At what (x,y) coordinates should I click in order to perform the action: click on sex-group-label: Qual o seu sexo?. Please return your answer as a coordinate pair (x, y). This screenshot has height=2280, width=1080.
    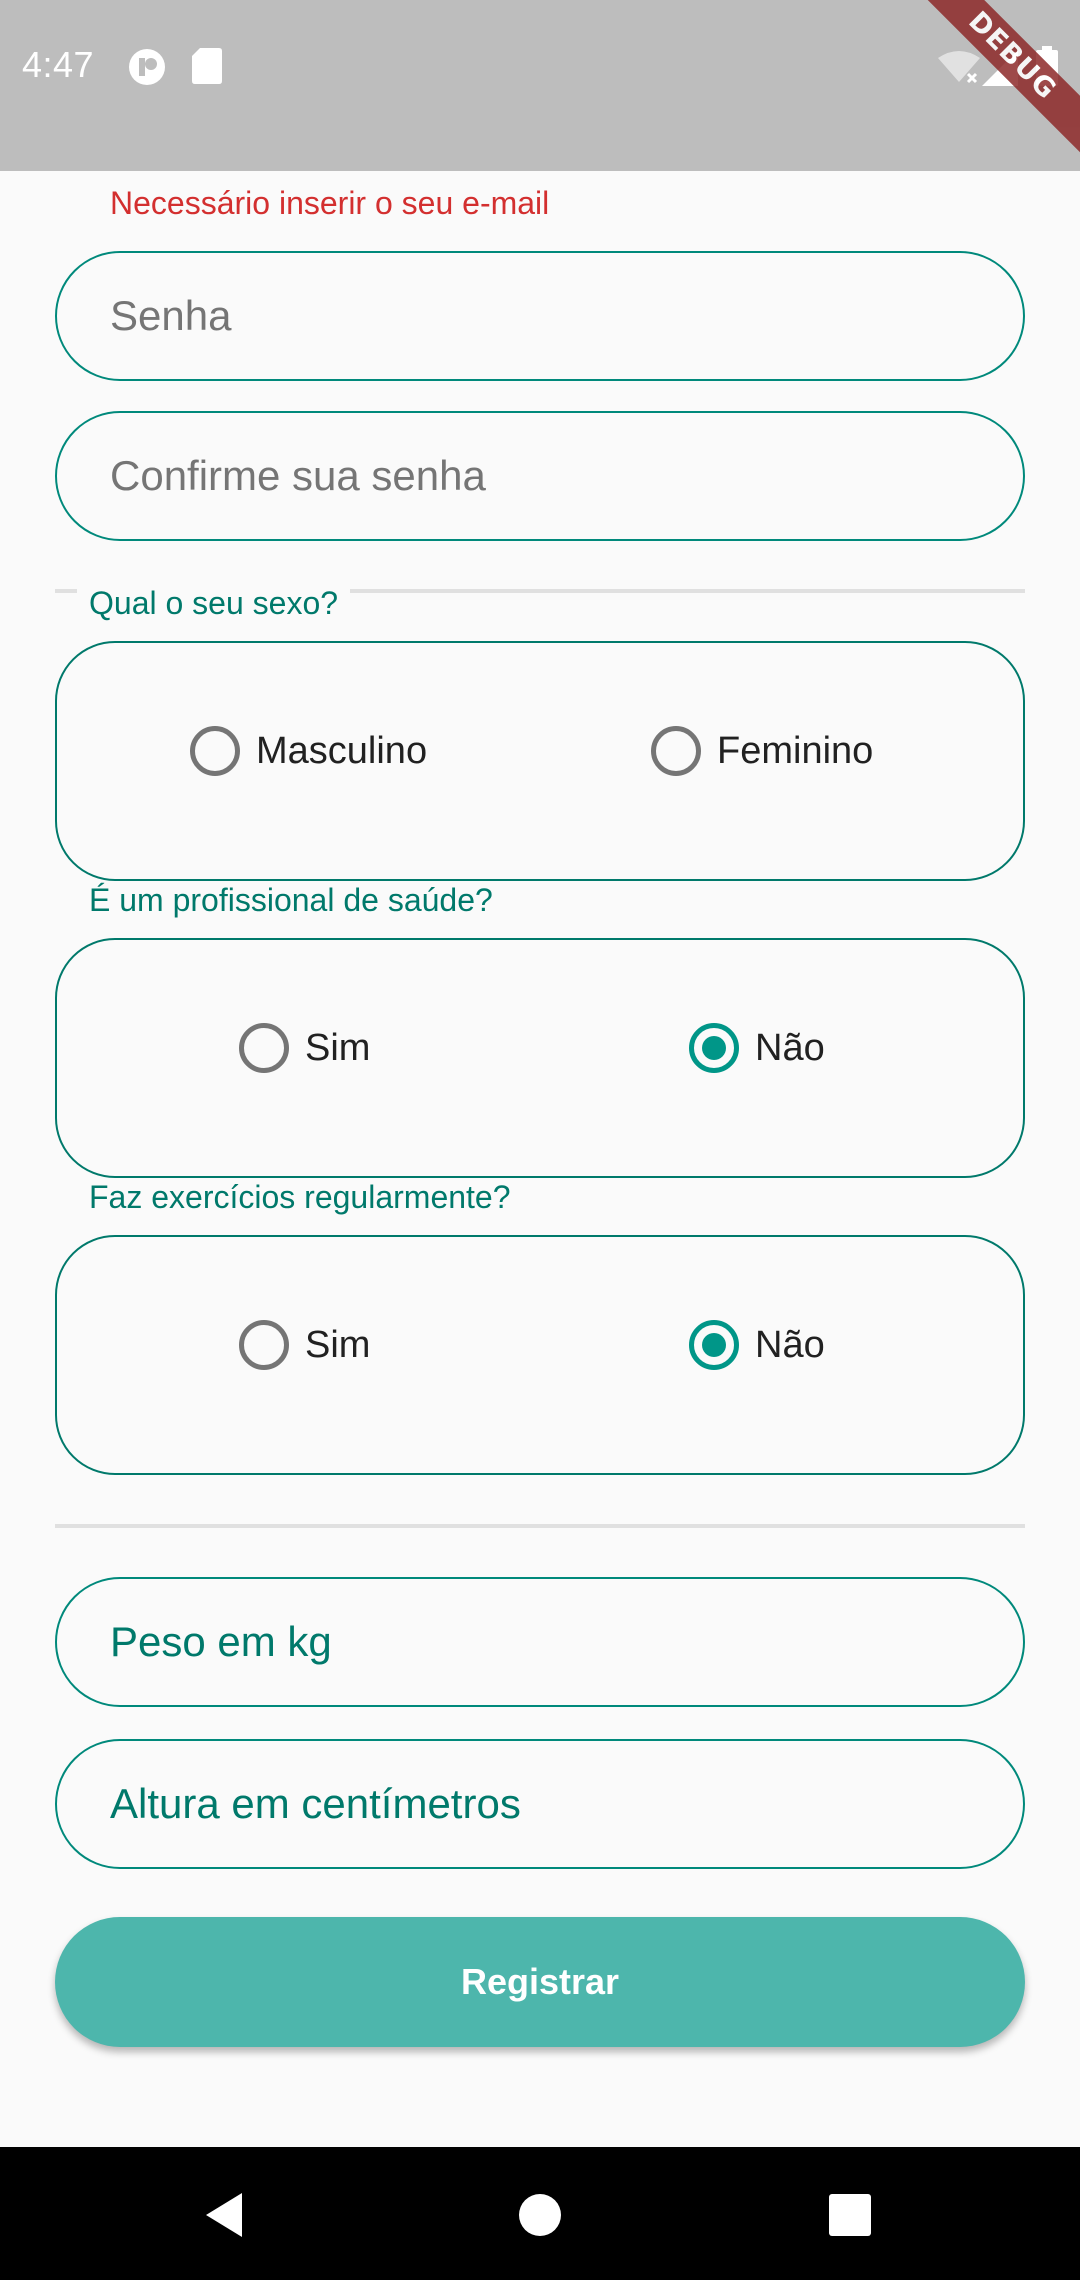
    Looking at the image, I should click on (214, 603).